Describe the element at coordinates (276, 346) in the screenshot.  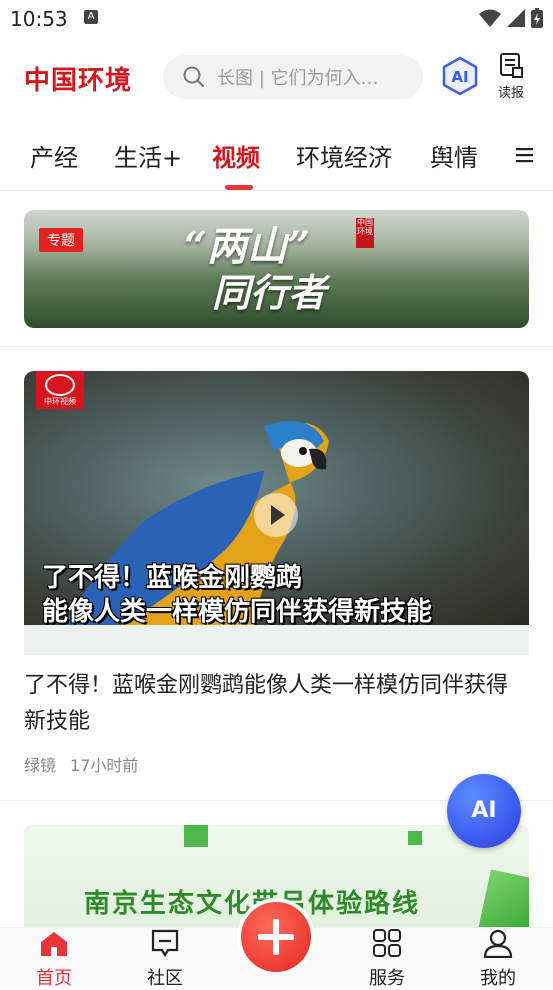
I see `section-divider` at that location.